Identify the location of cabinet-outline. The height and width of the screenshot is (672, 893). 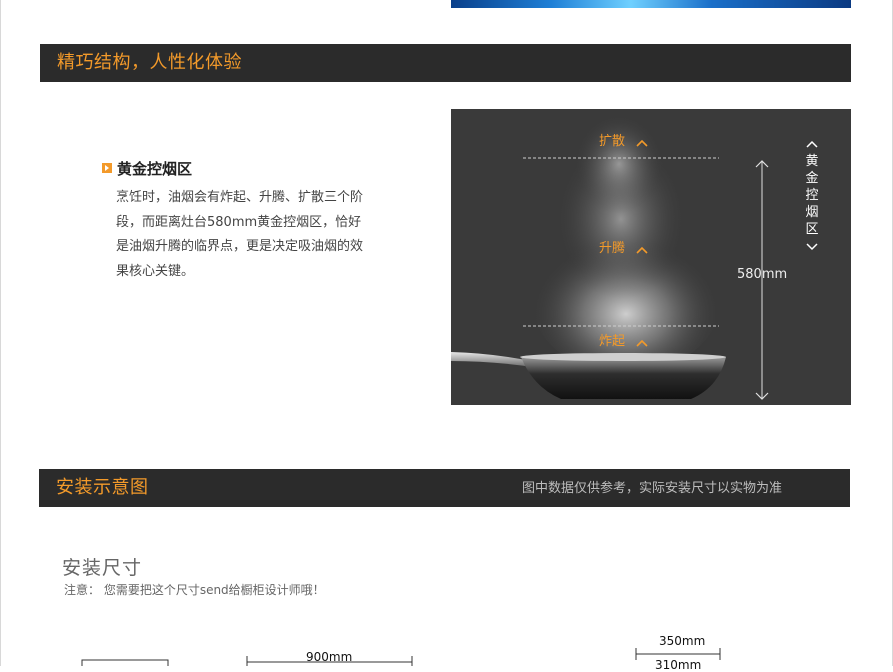
(125, 662).